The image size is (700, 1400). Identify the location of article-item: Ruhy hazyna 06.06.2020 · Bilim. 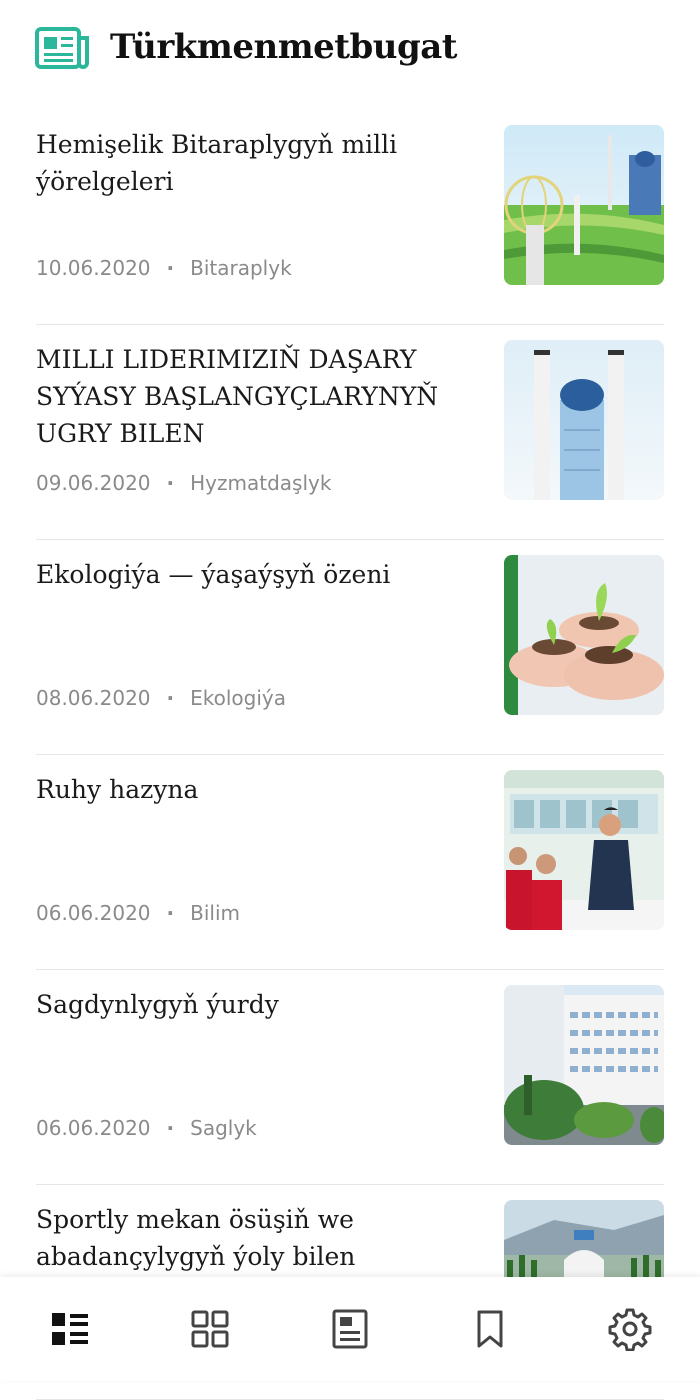
(350, 862).